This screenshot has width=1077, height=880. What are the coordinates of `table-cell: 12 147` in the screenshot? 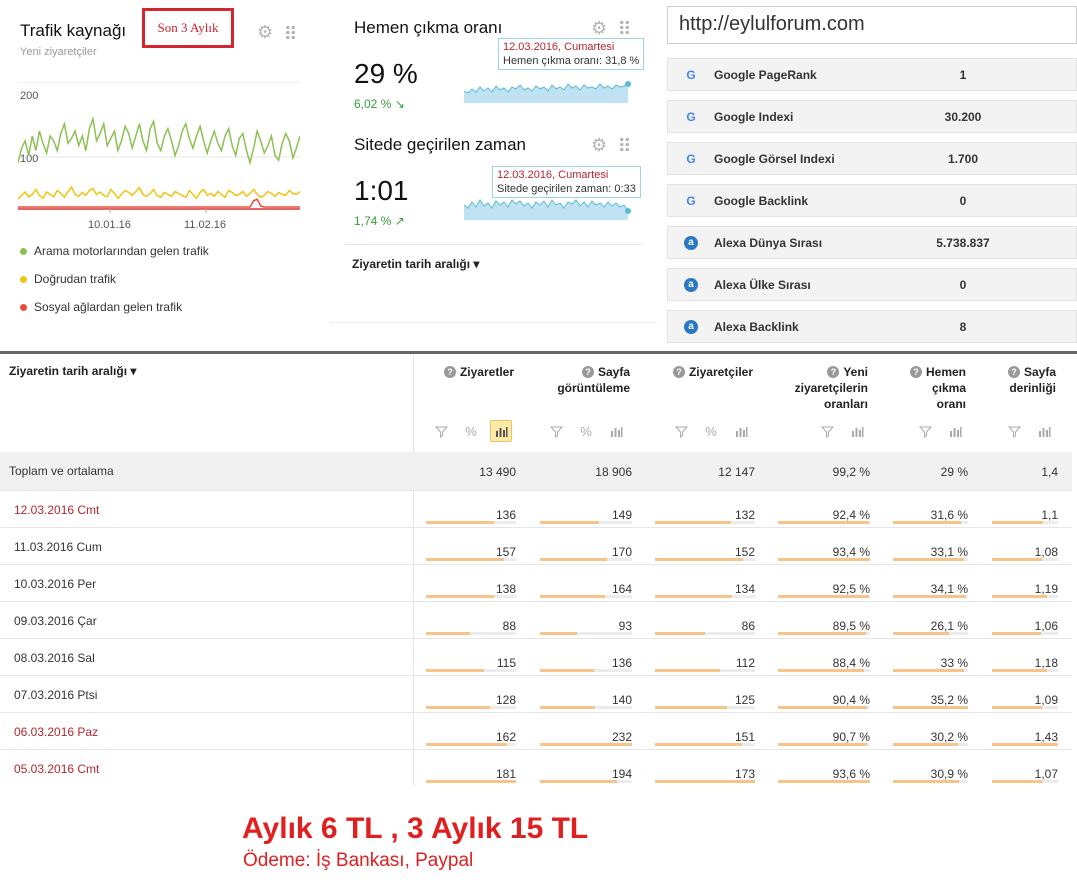 It's located at (736, 472).